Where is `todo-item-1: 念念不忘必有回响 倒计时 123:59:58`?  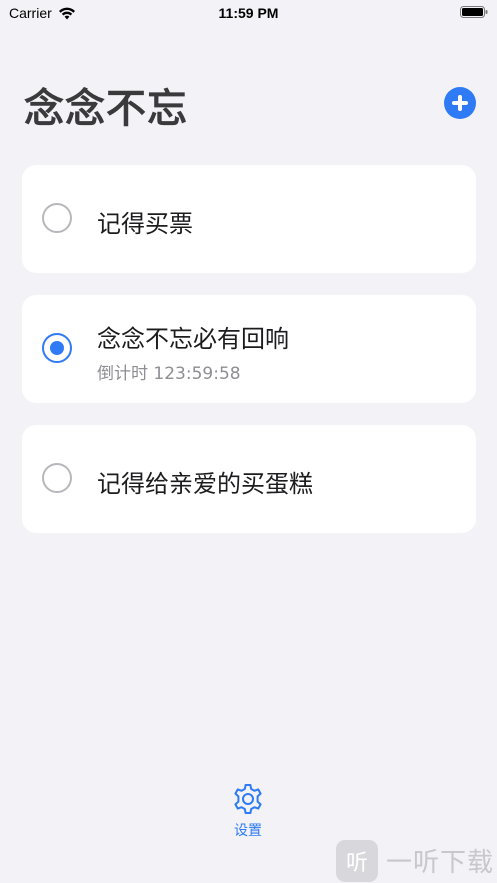 todo-item-1: 念念不忘必有回响 倒计时 123:59:58 is located at coordinates (249, 349).